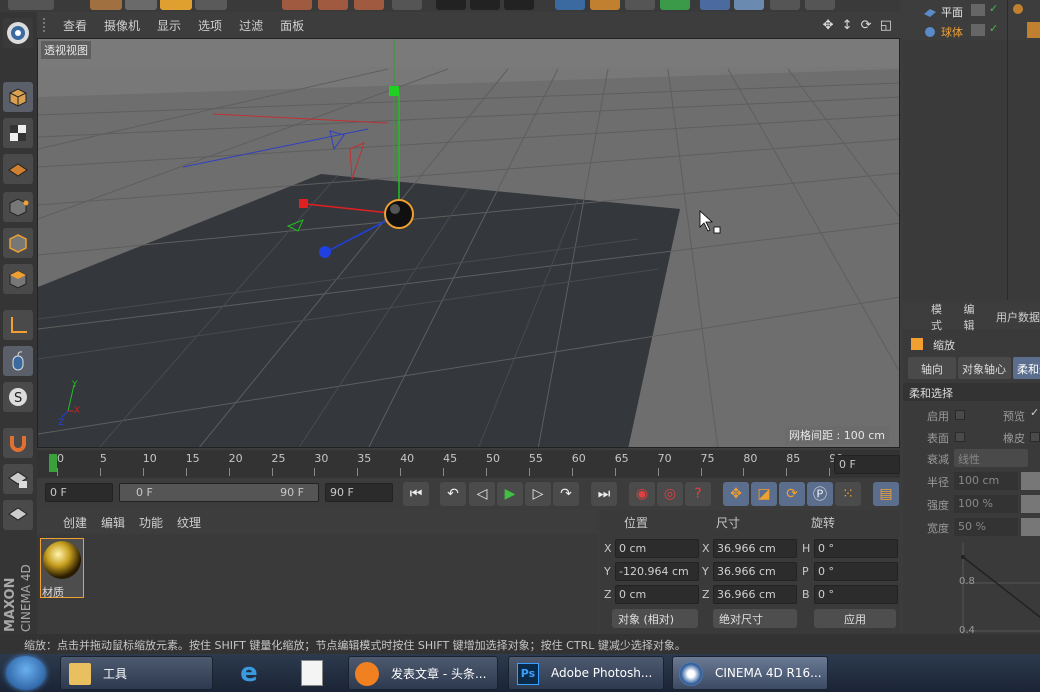  I want to click on rubber-checkbox, so click(1035, 437).